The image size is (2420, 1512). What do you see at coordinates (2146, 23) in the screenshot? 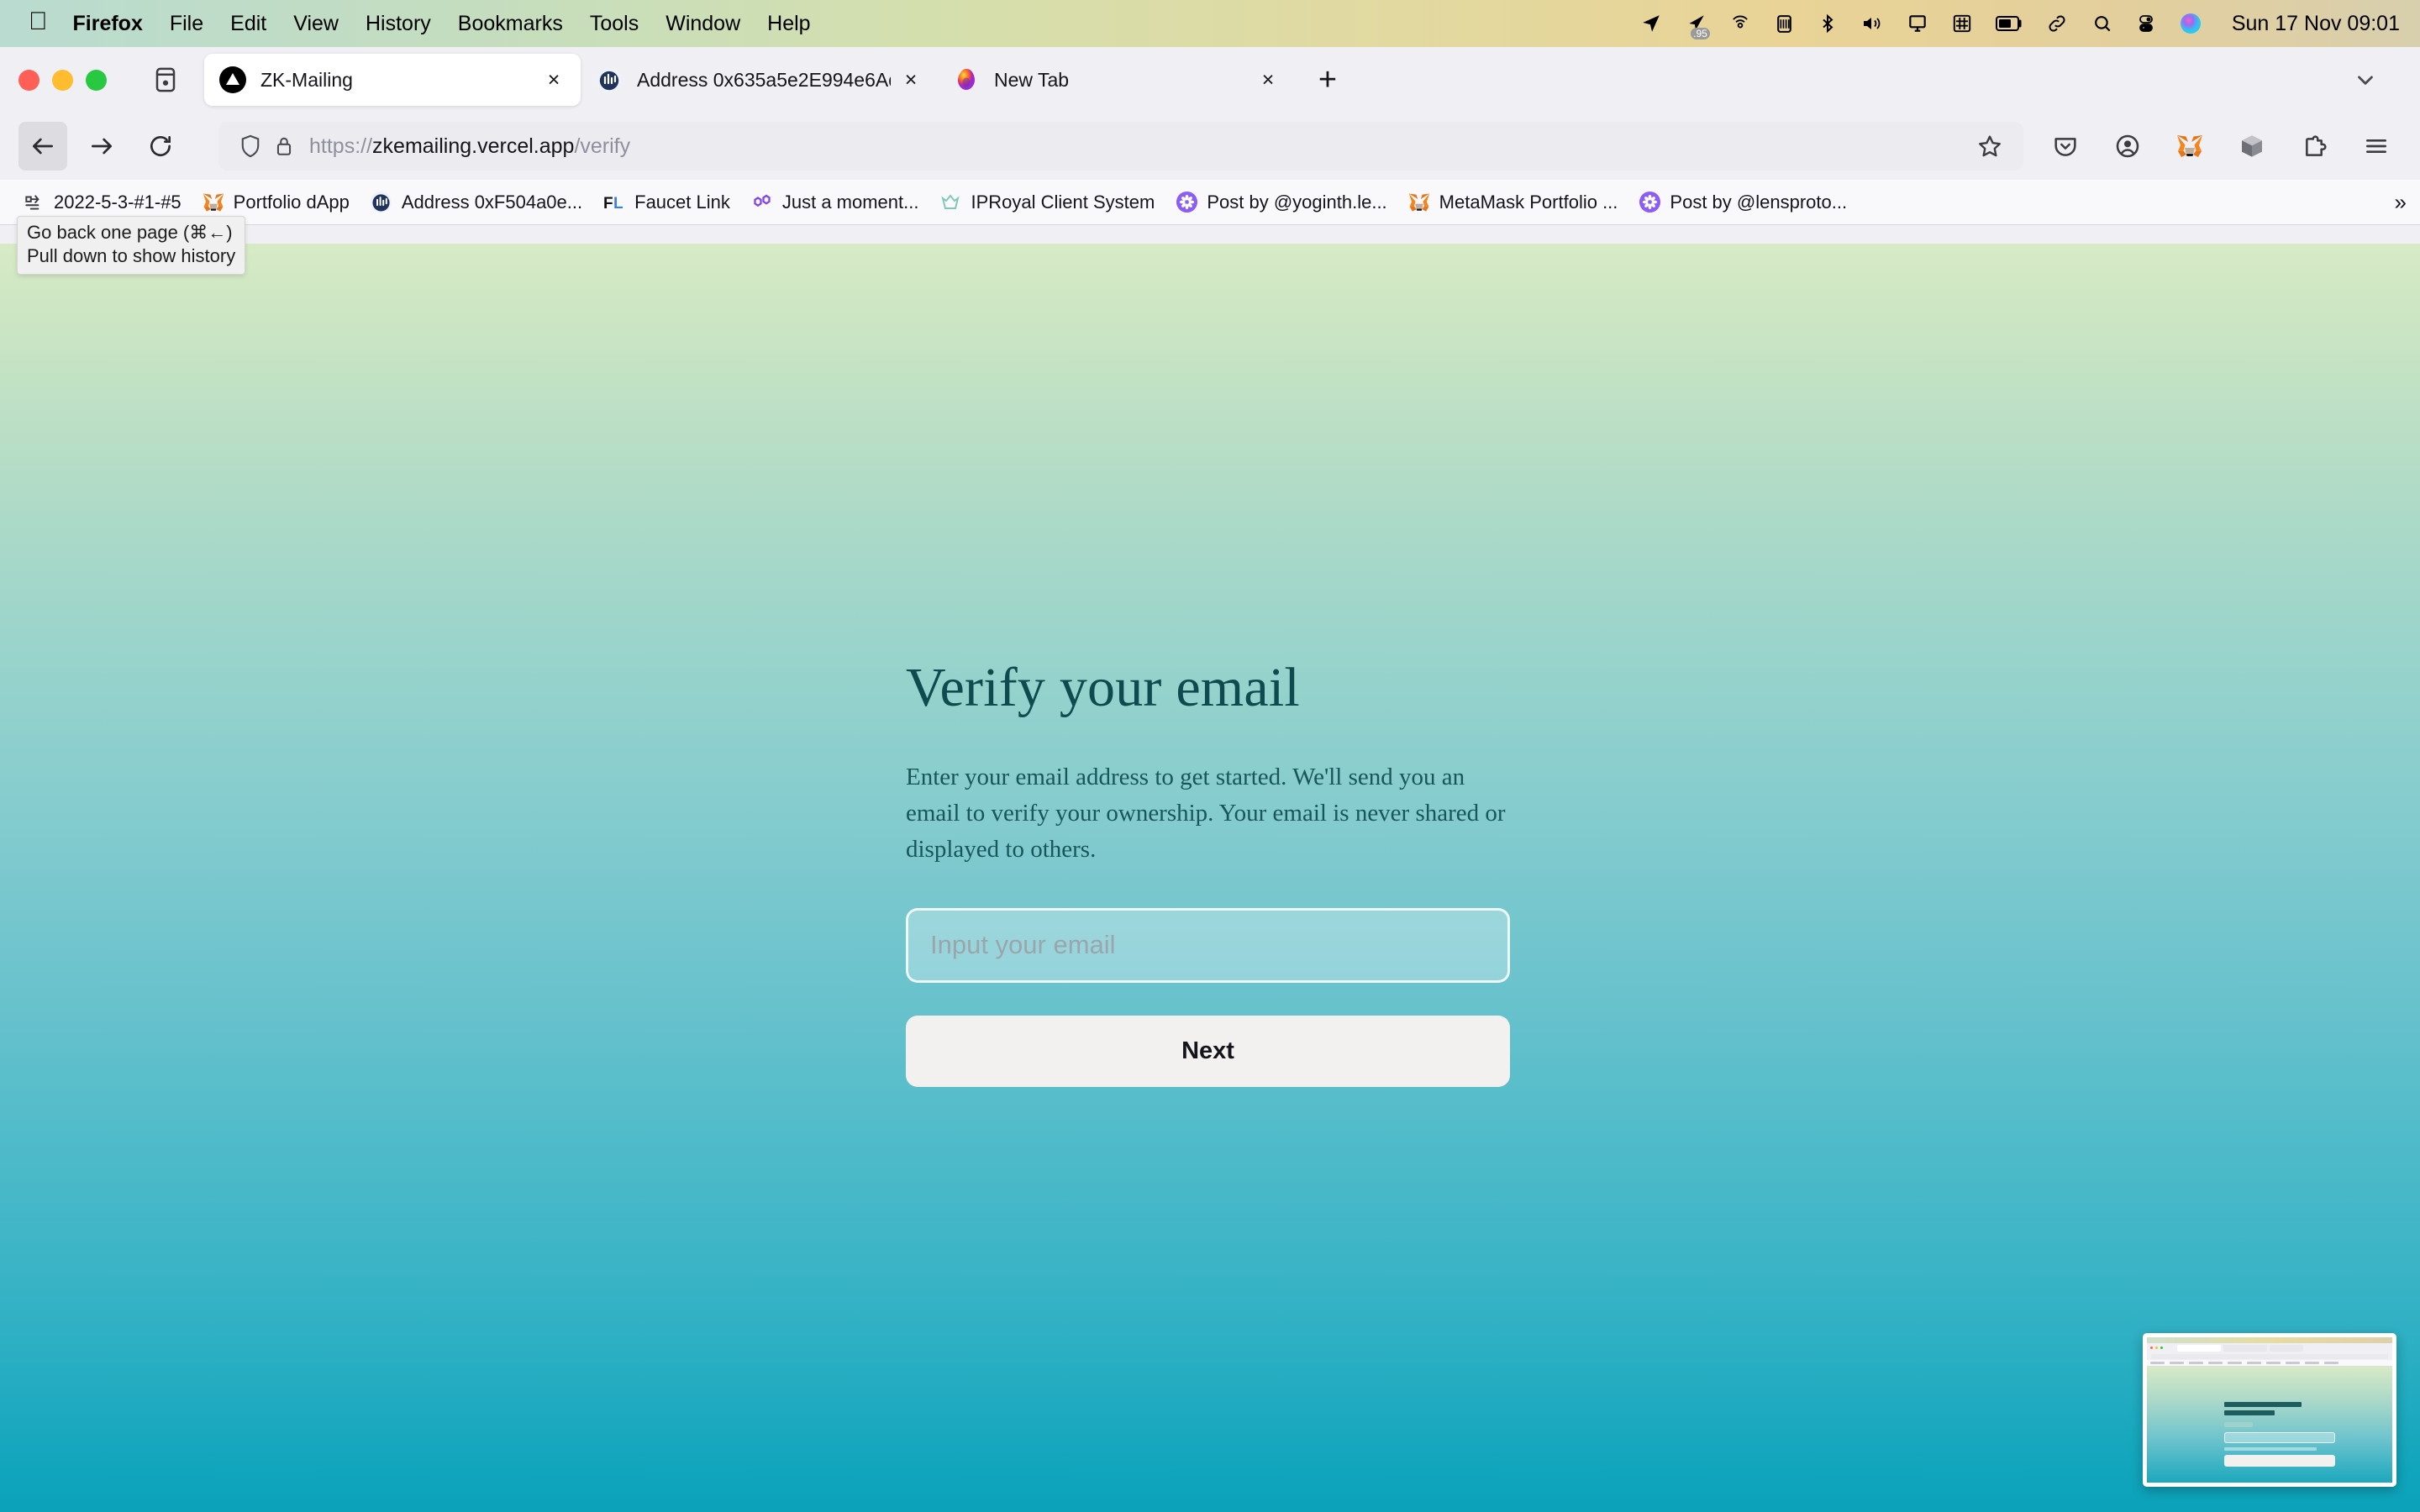
I see `control-center-icon` at bounding box center [2146, 23].